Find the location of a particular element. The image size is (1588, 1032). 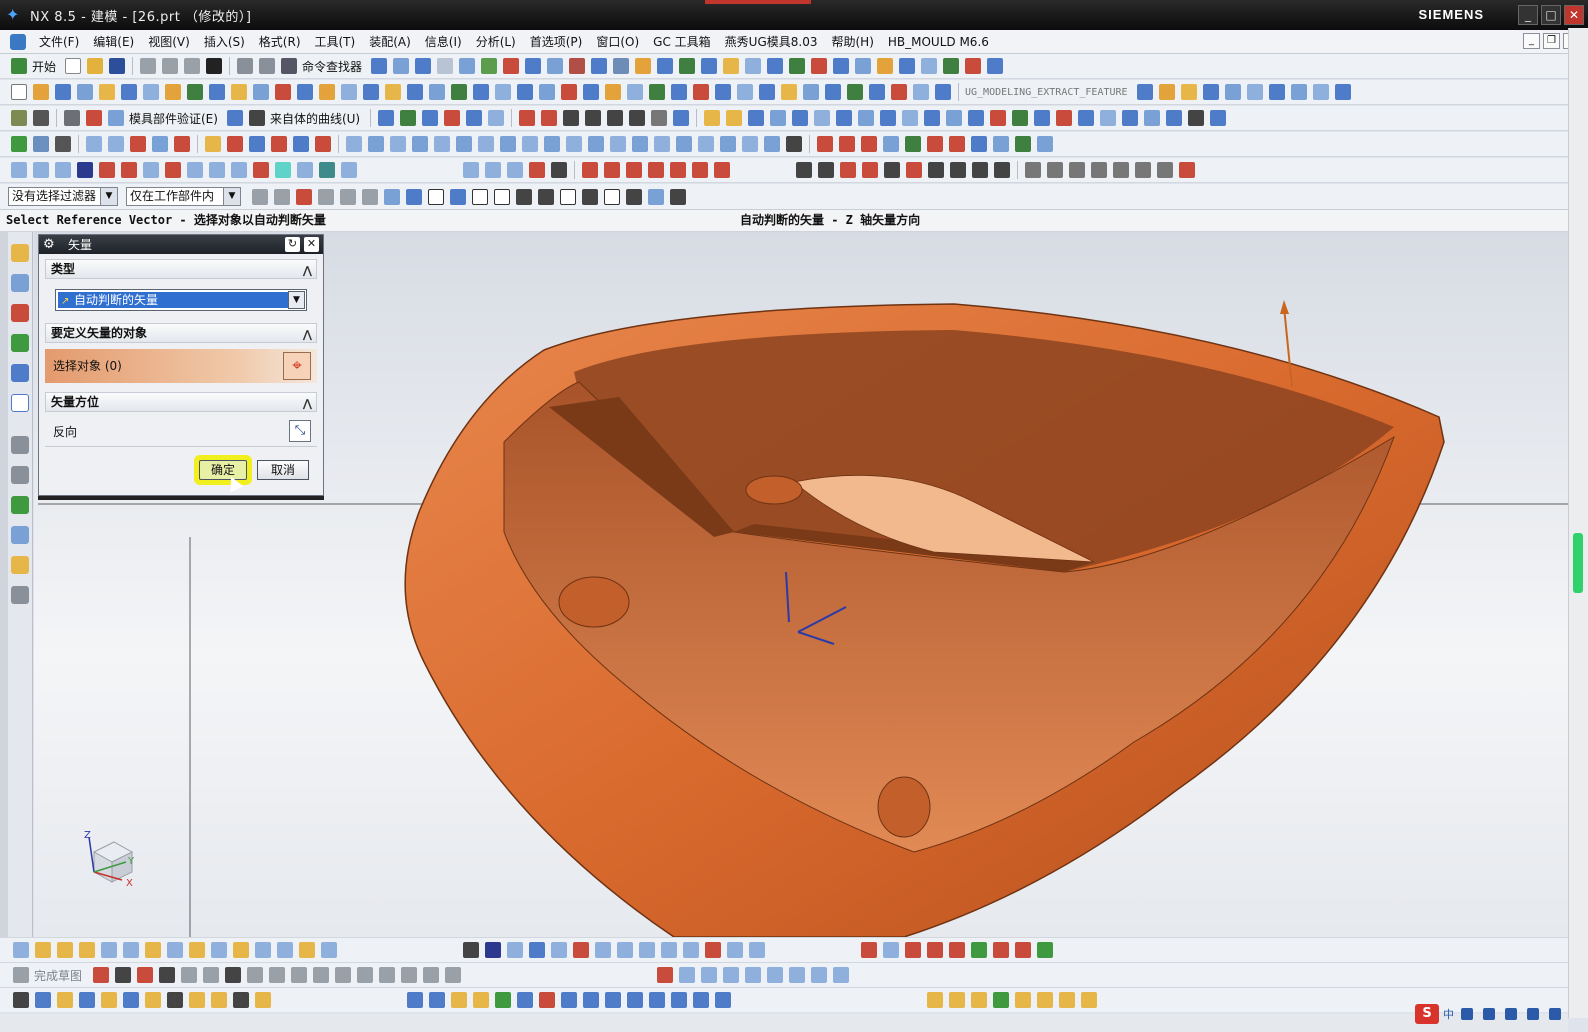

filter-icon is located at coordinates (326, 196).